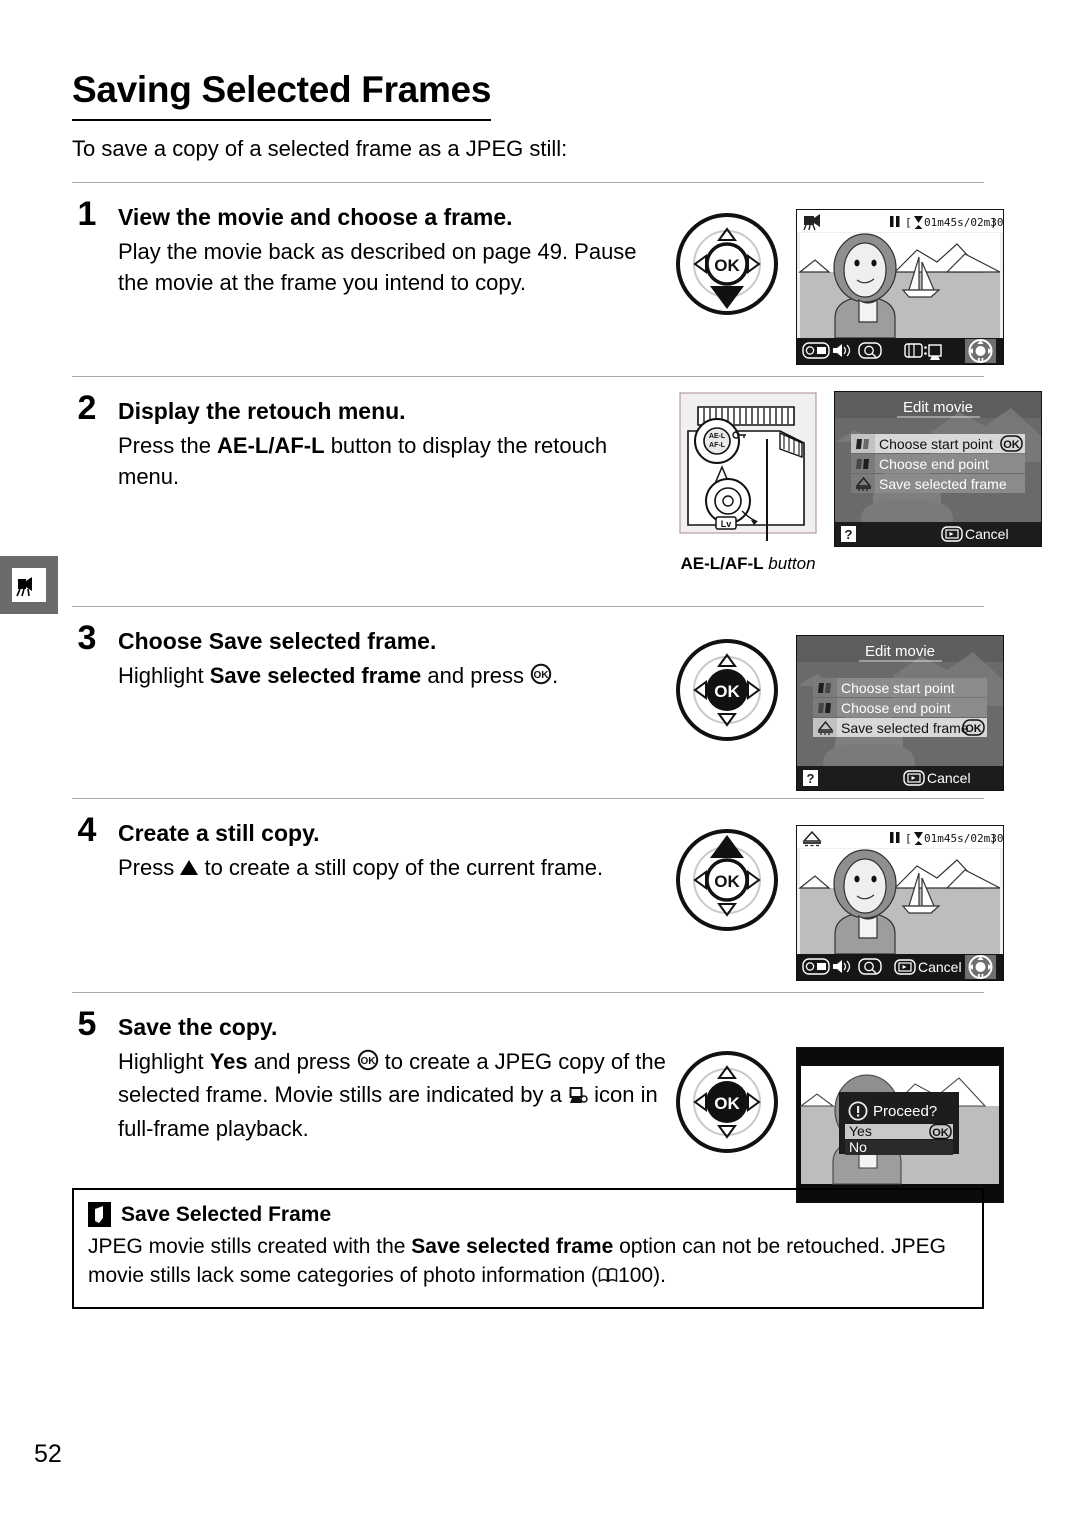 The height and width of the screenshot is (1529, 1080). What do you see at coordinates (281, 95) in the screenshot?
I see `page-title: Saving Selected Frames` at bounding box center [281, 95].